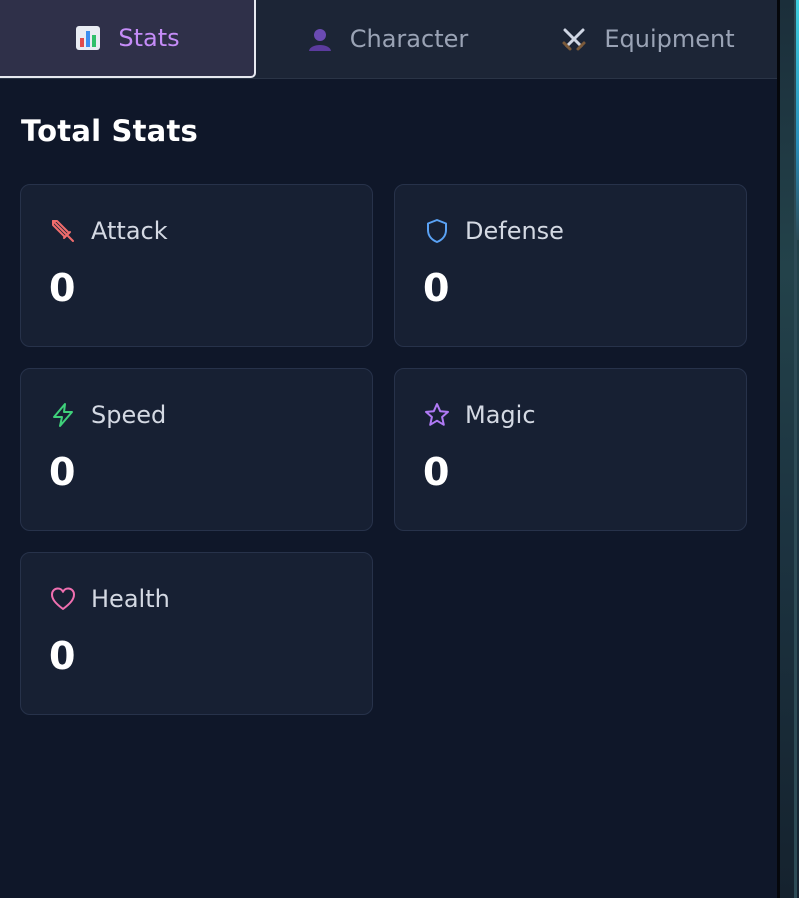 The image size is (799, 898). Describe the element at coordinates (788, 449) in the screenshot. I see `window-edge` at that location.